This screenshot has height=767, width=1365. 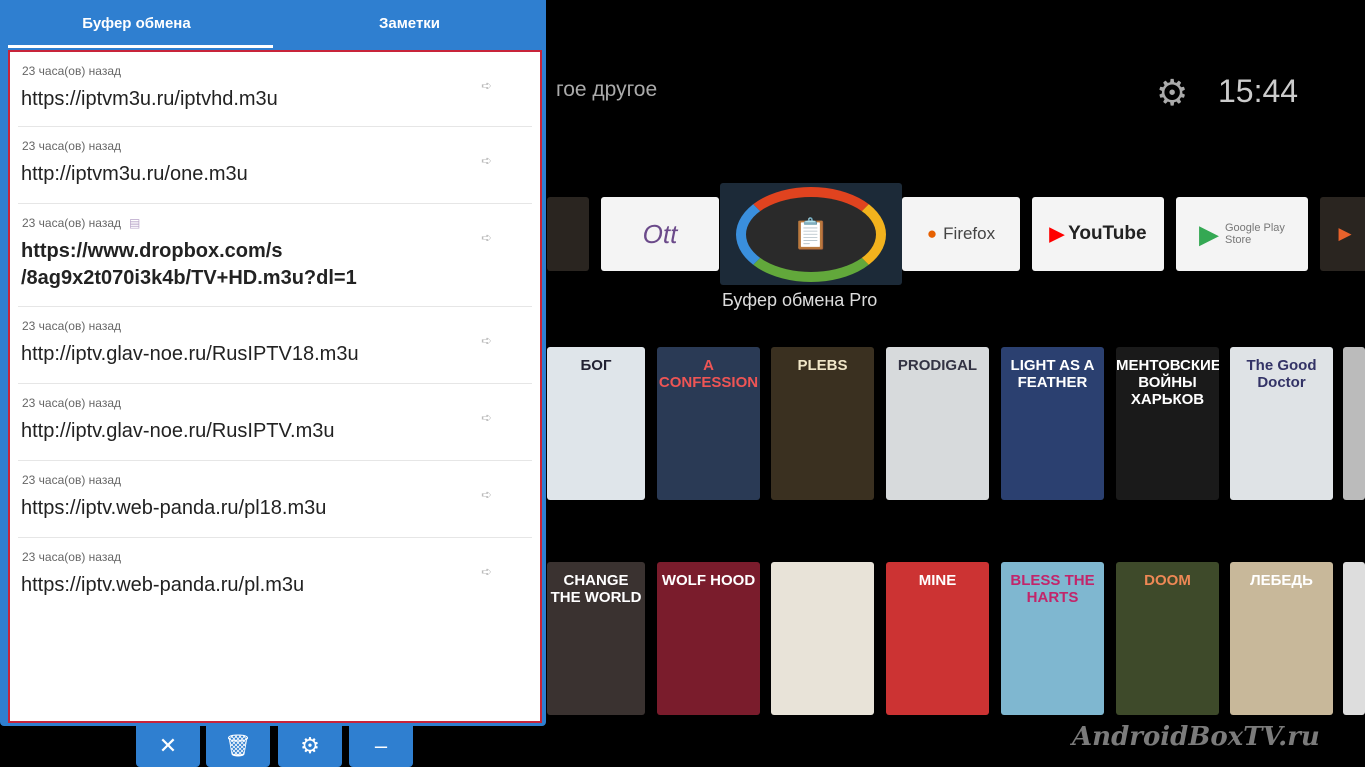 I want to click on item-url: https://iptv.web-panda.ru/pl.m3u, so click(x=163, y=585).